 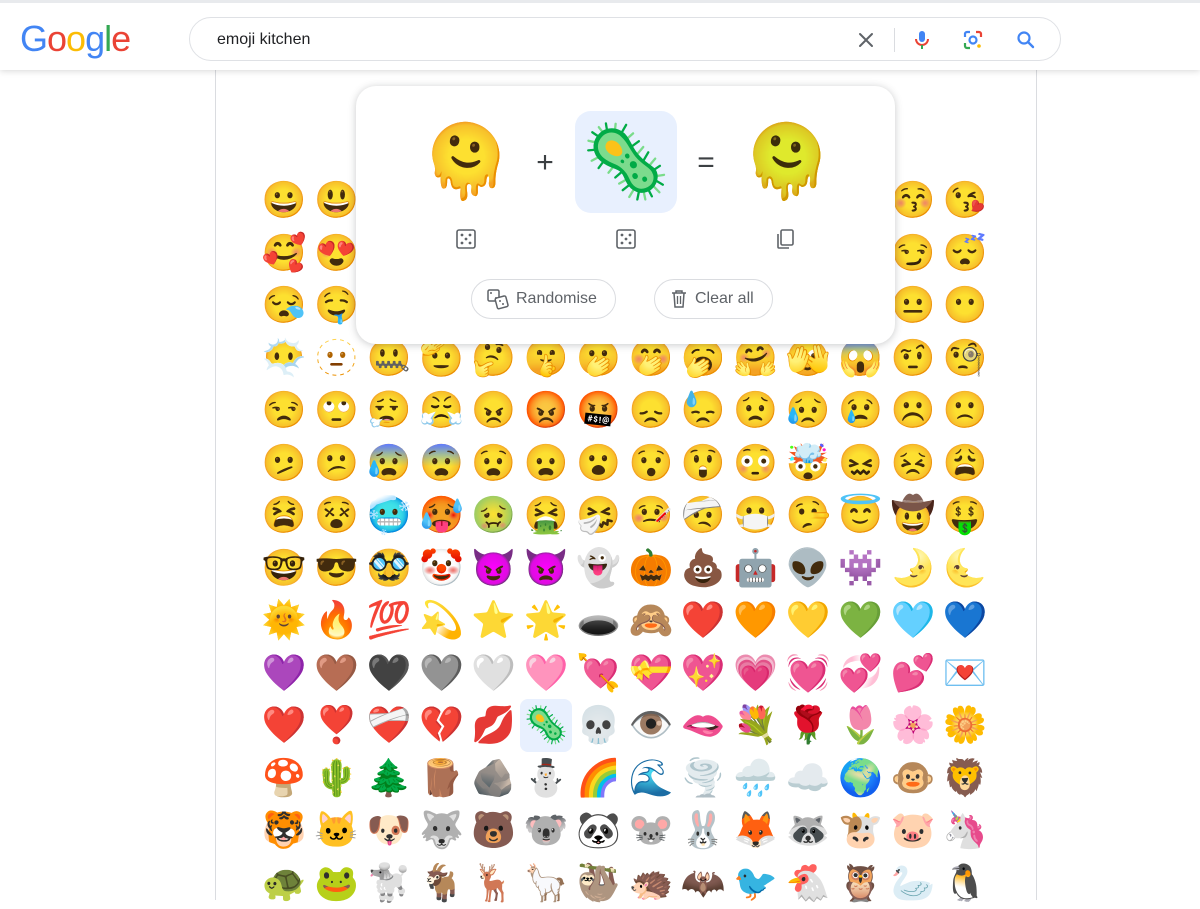 What do you see at coordinates (598, 883) in the screenshot?
I see `emoji-cell: 🦥` at bounding box center [598, 883].